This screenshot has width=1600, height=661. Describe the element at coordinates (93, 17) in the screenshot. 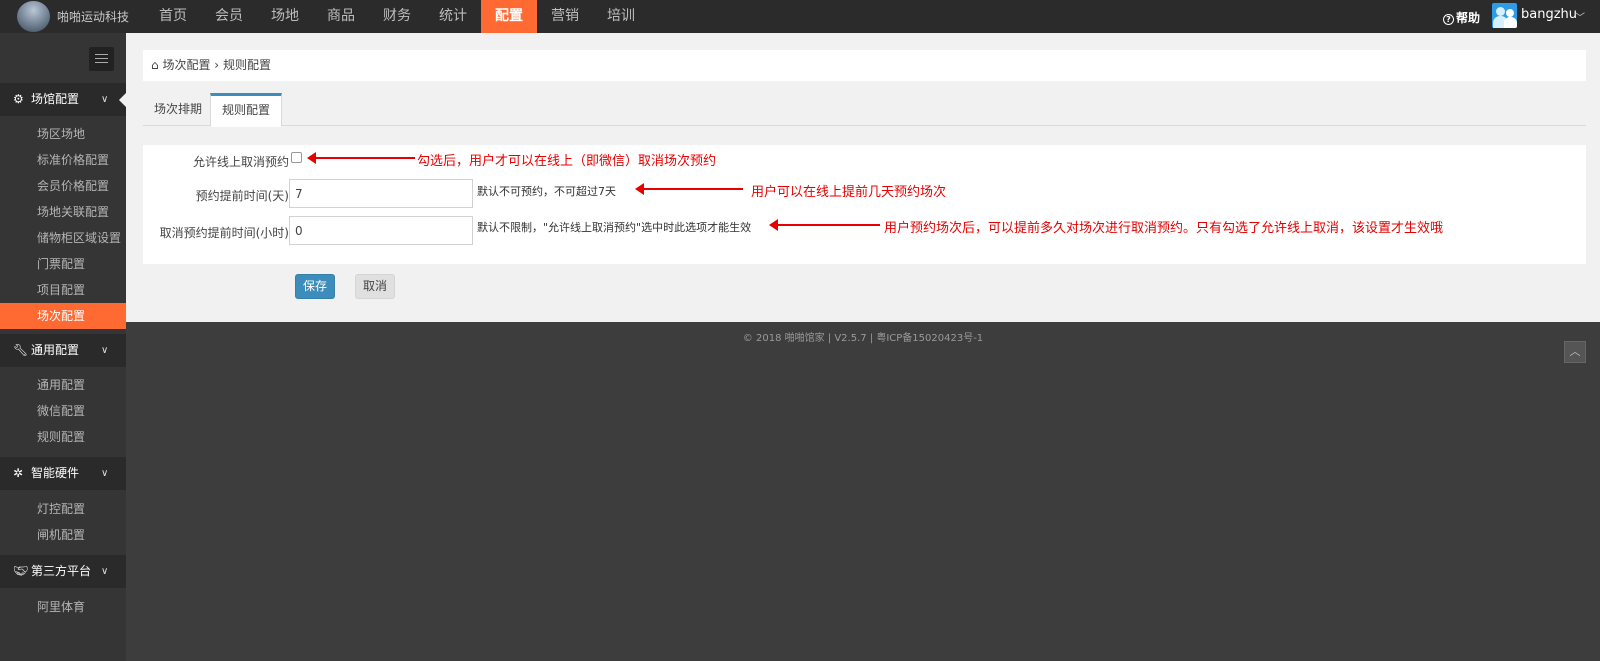

I see `brand-name: 啪啪运动科技` at that location.